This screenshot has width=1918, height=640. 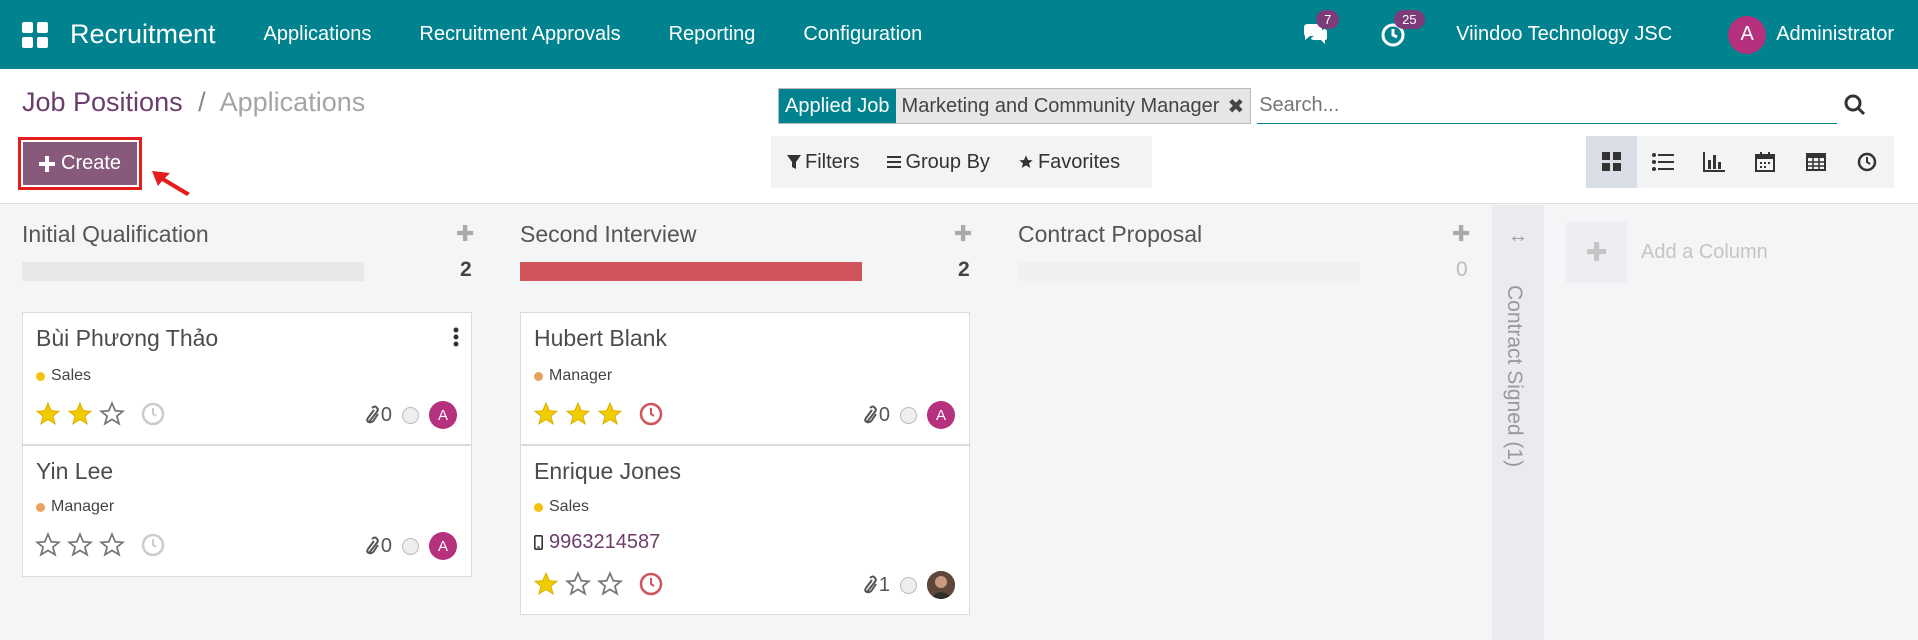 I want to click on expand-arrows-icon: ↔, so click(x=1518, y=236).